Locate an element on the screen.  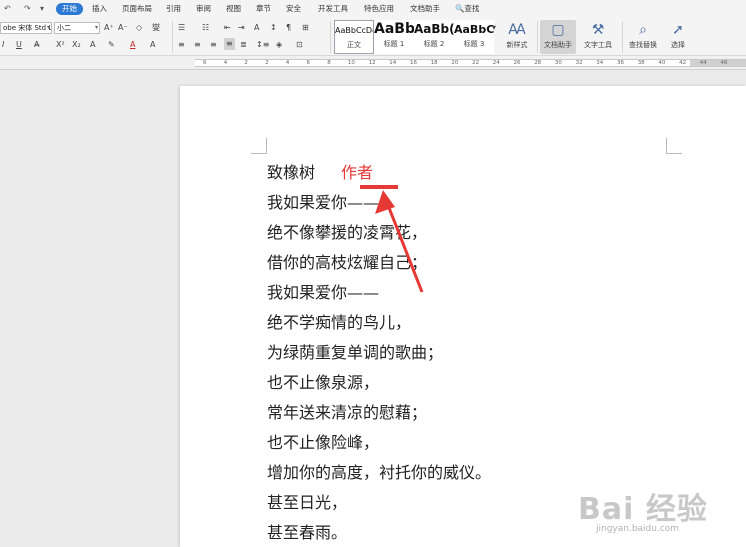
align-center-icon: ≡ is located at coordinates (197, 45).